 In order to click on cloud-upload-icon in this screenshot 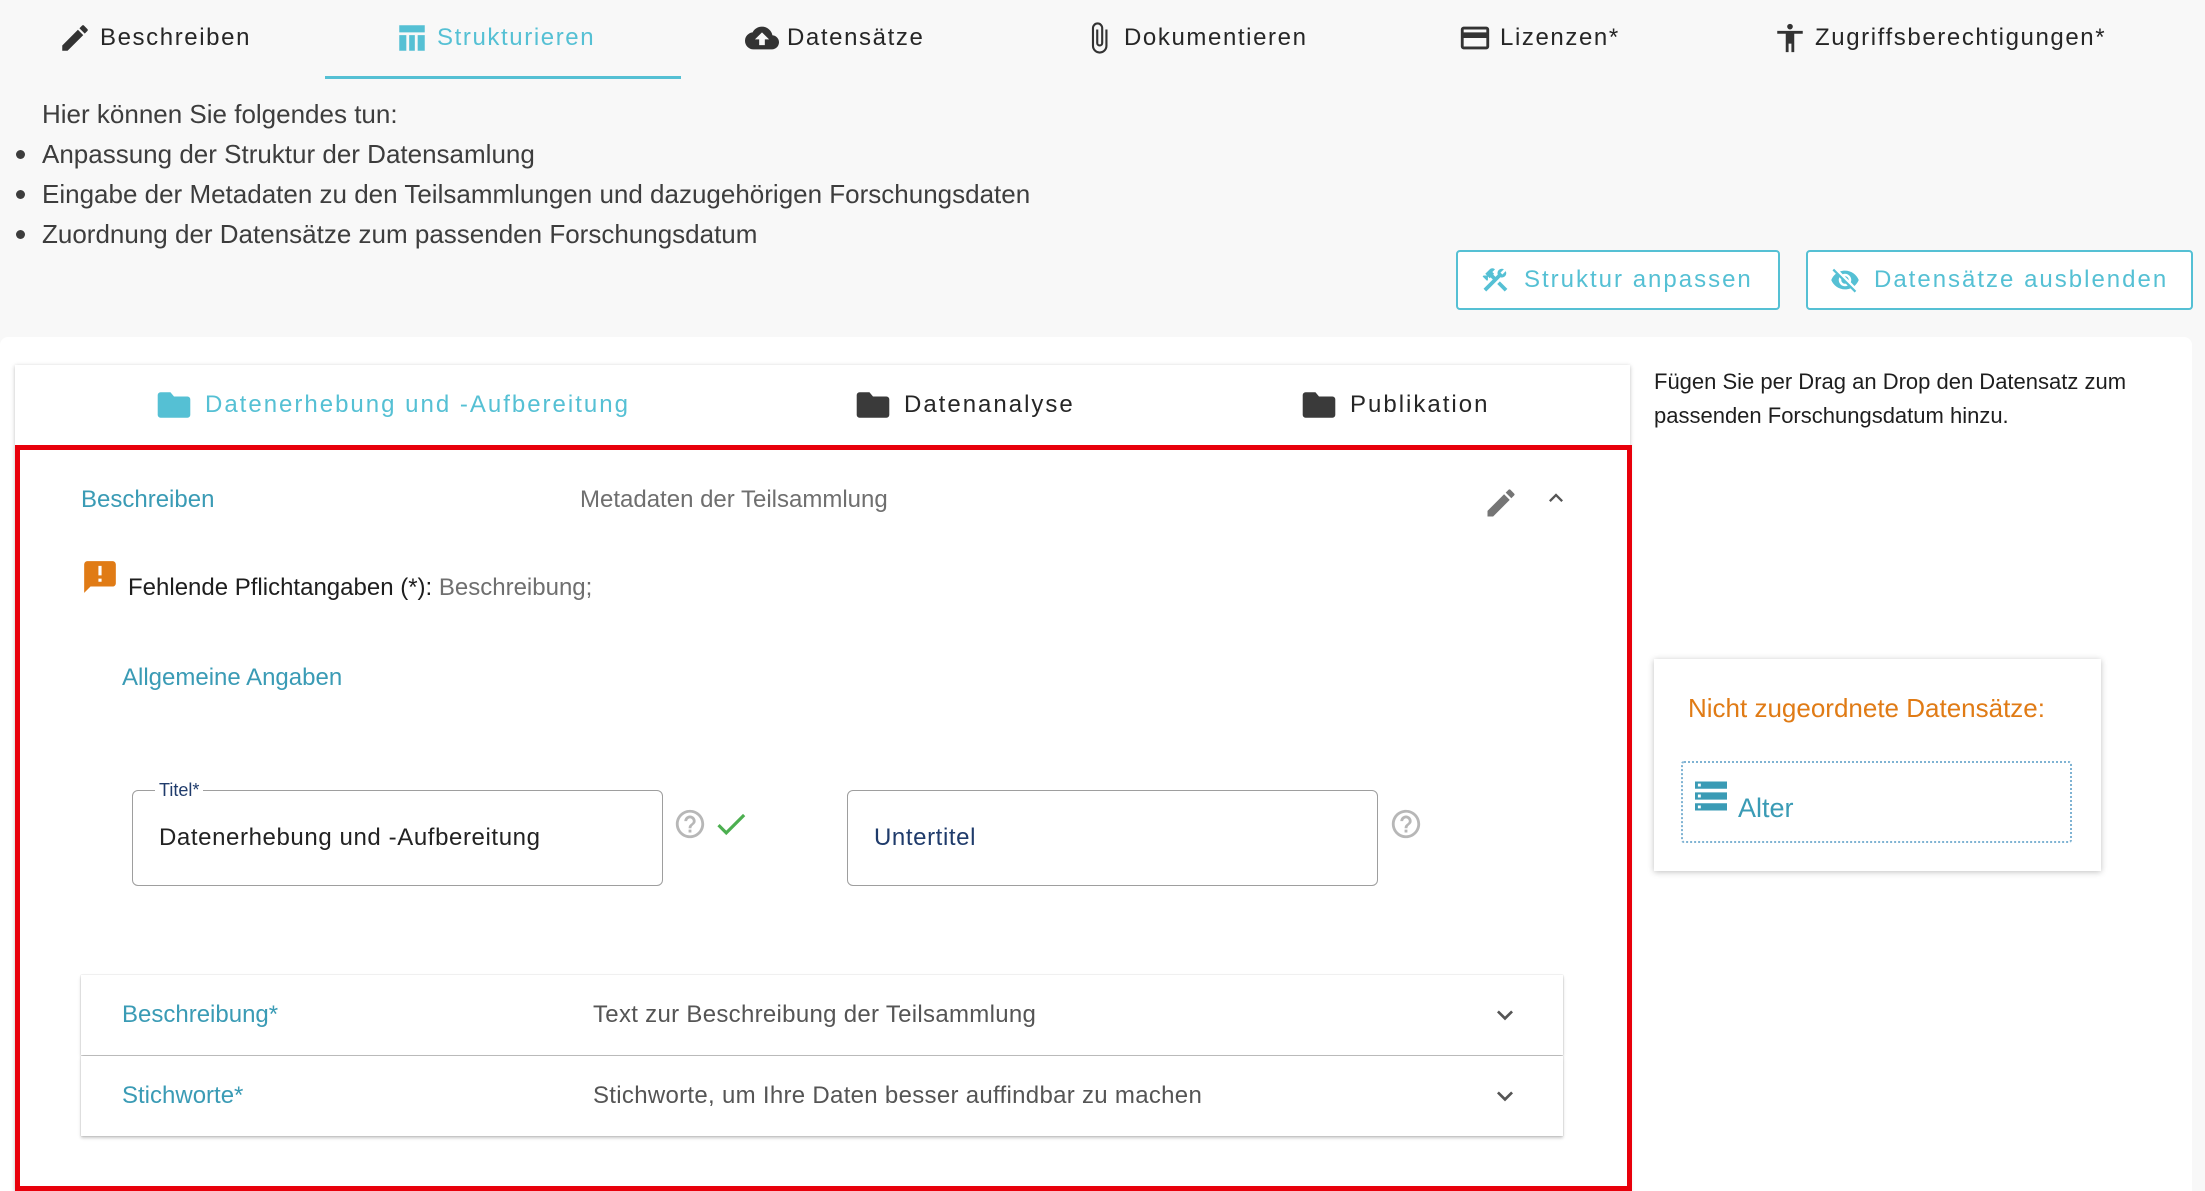, I will do `click(762, 38)`.